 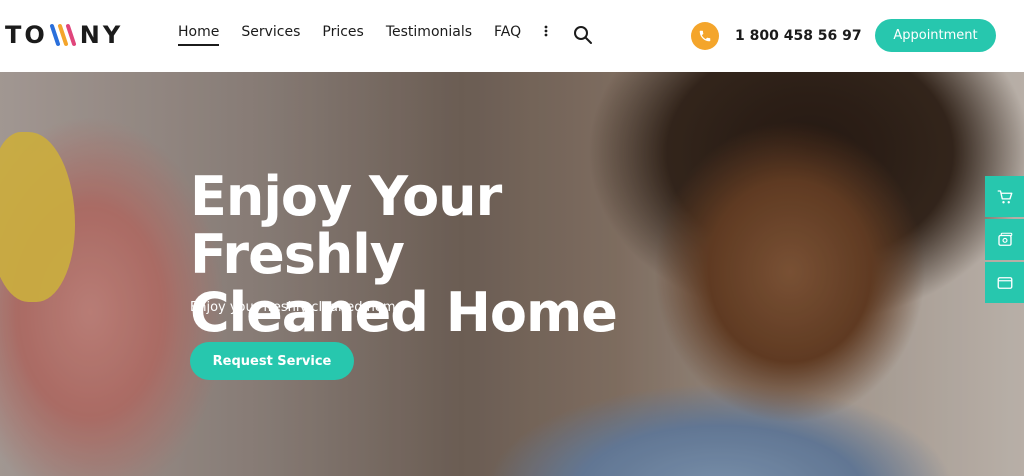 I want to click on hero-title-line-1: Enjoy Your Freshly, so click(x=346, y=225).